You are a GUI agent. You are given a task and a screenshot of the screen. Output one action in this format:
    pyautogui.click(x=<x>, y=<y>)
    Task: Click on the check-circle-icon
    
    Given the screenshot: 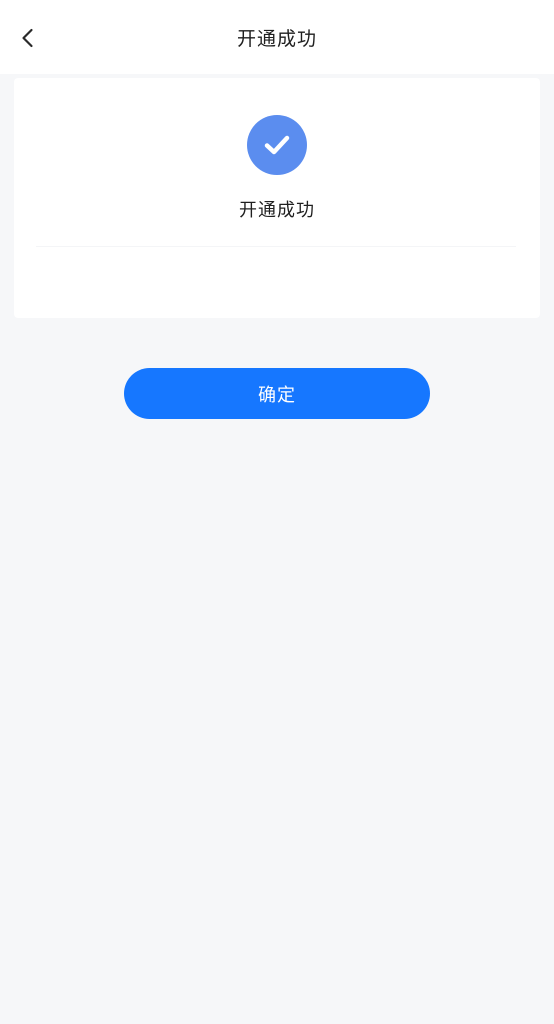 What is the action you would take?
    pyautogui.click(x=277, y=145)
    